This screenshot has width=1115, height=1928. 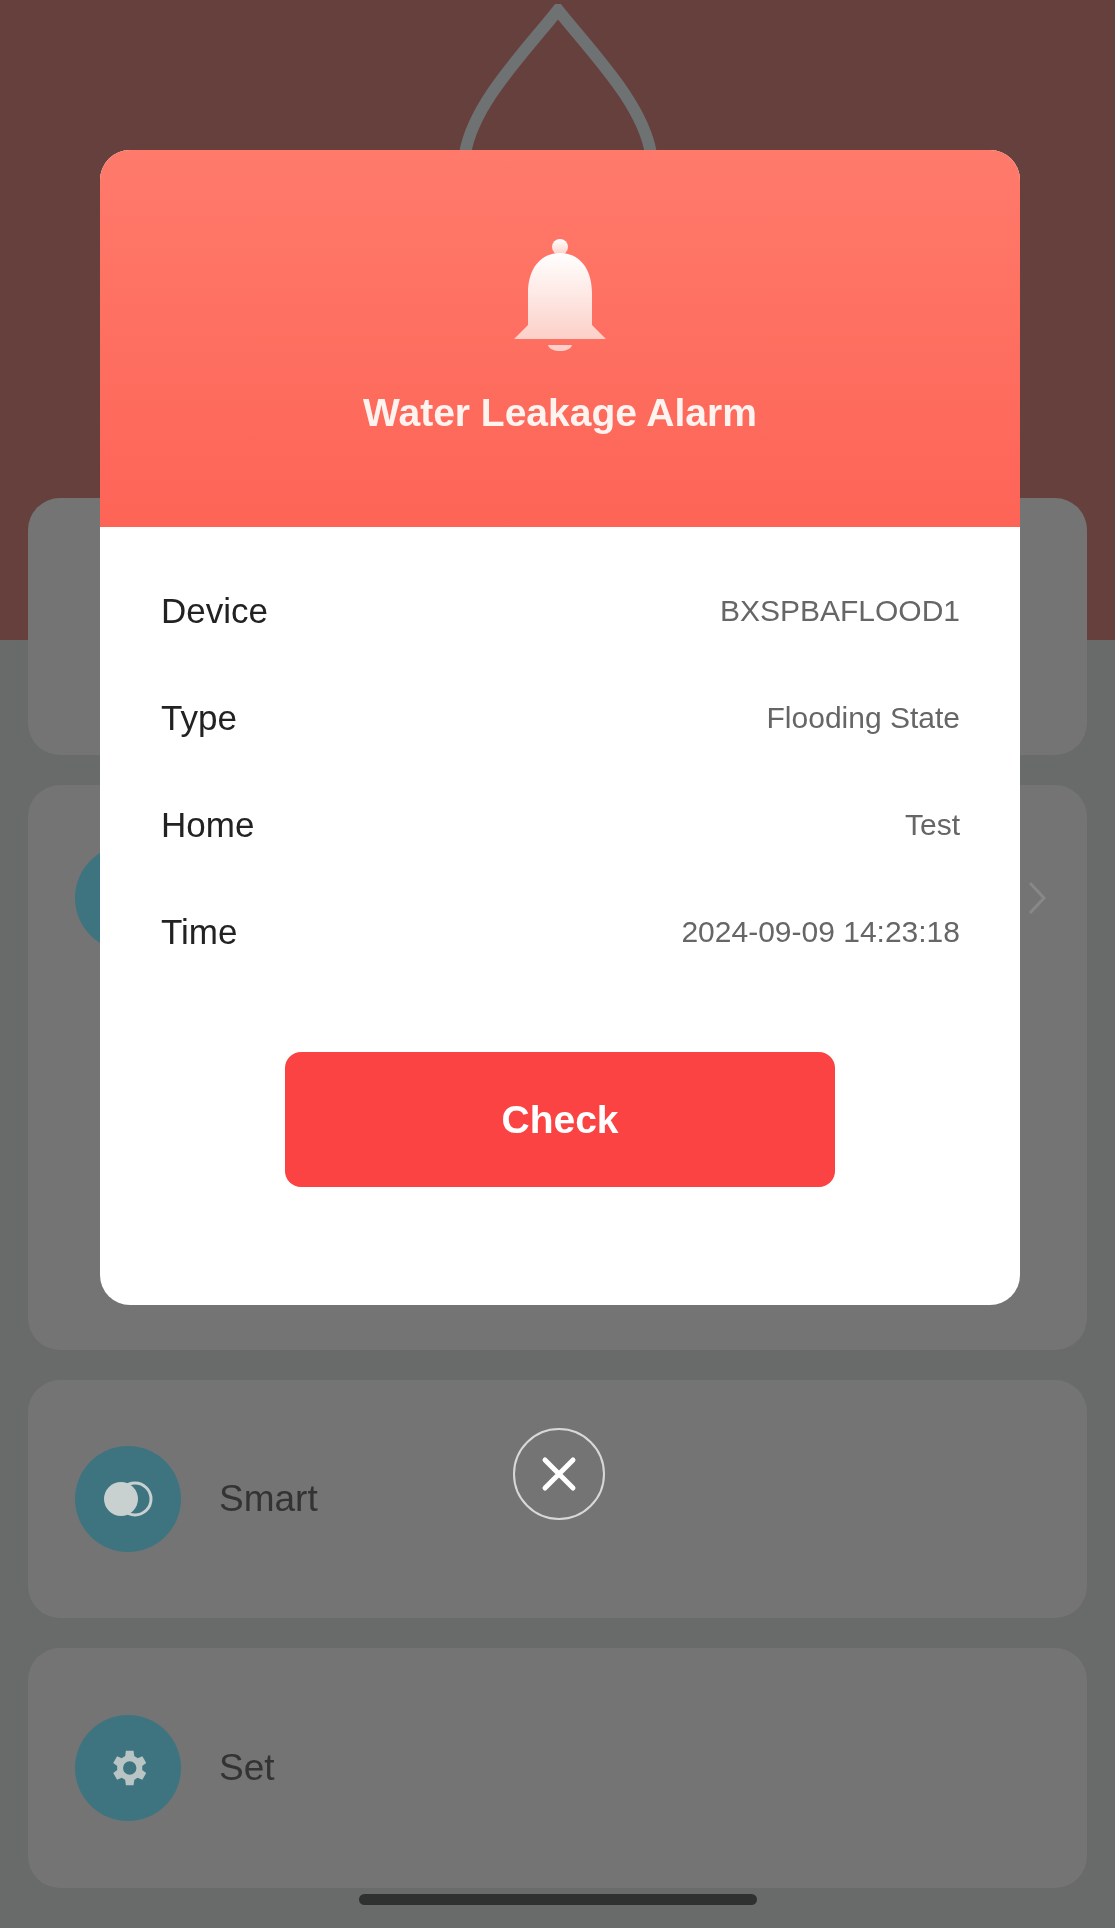 I want to click on field-value: Flooding State, so click(x=863, y=717).